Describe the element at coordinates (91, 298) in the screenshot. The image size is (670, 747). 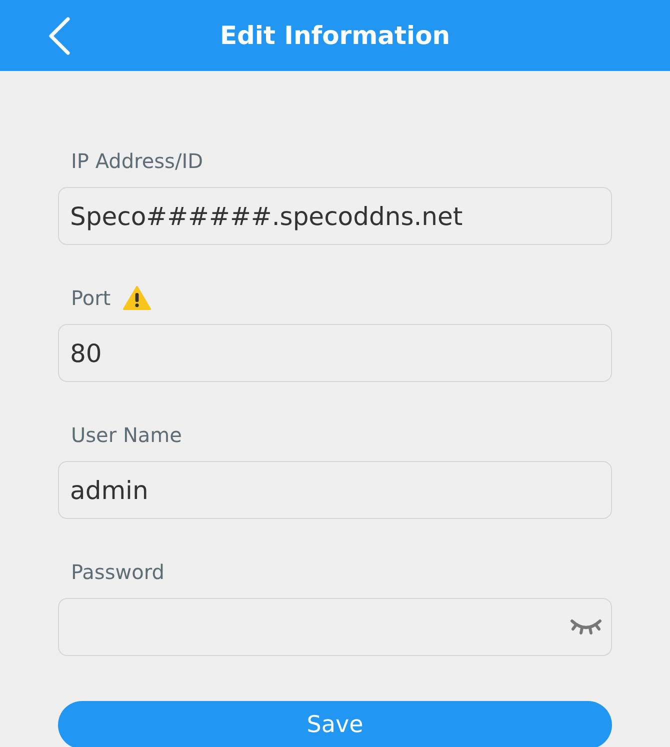
I see `field-label: Port` at that location.